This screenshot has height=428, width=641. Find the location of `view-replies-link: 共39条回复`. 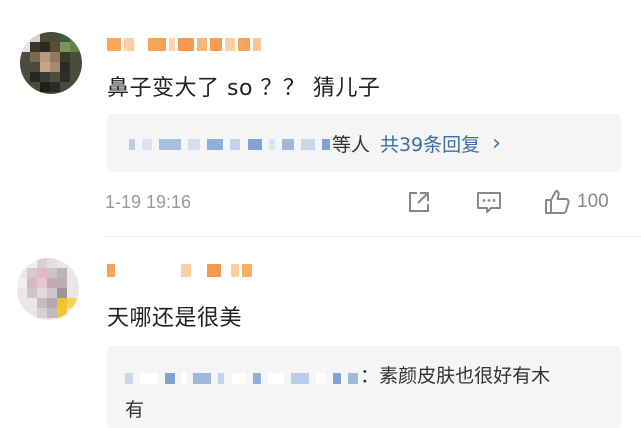

view-replies-link: 共39条回复 is located at coordinates (430, 143).